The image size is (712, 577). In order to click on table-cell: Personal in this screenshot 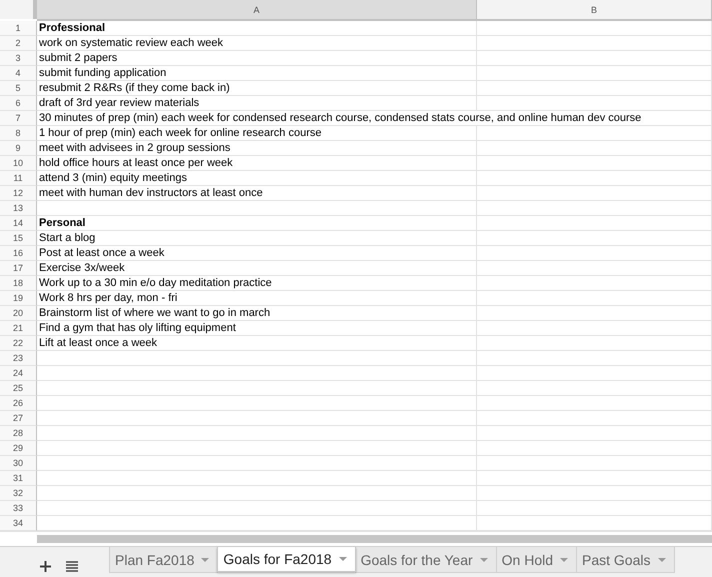, I will do `click(257, 223)`.